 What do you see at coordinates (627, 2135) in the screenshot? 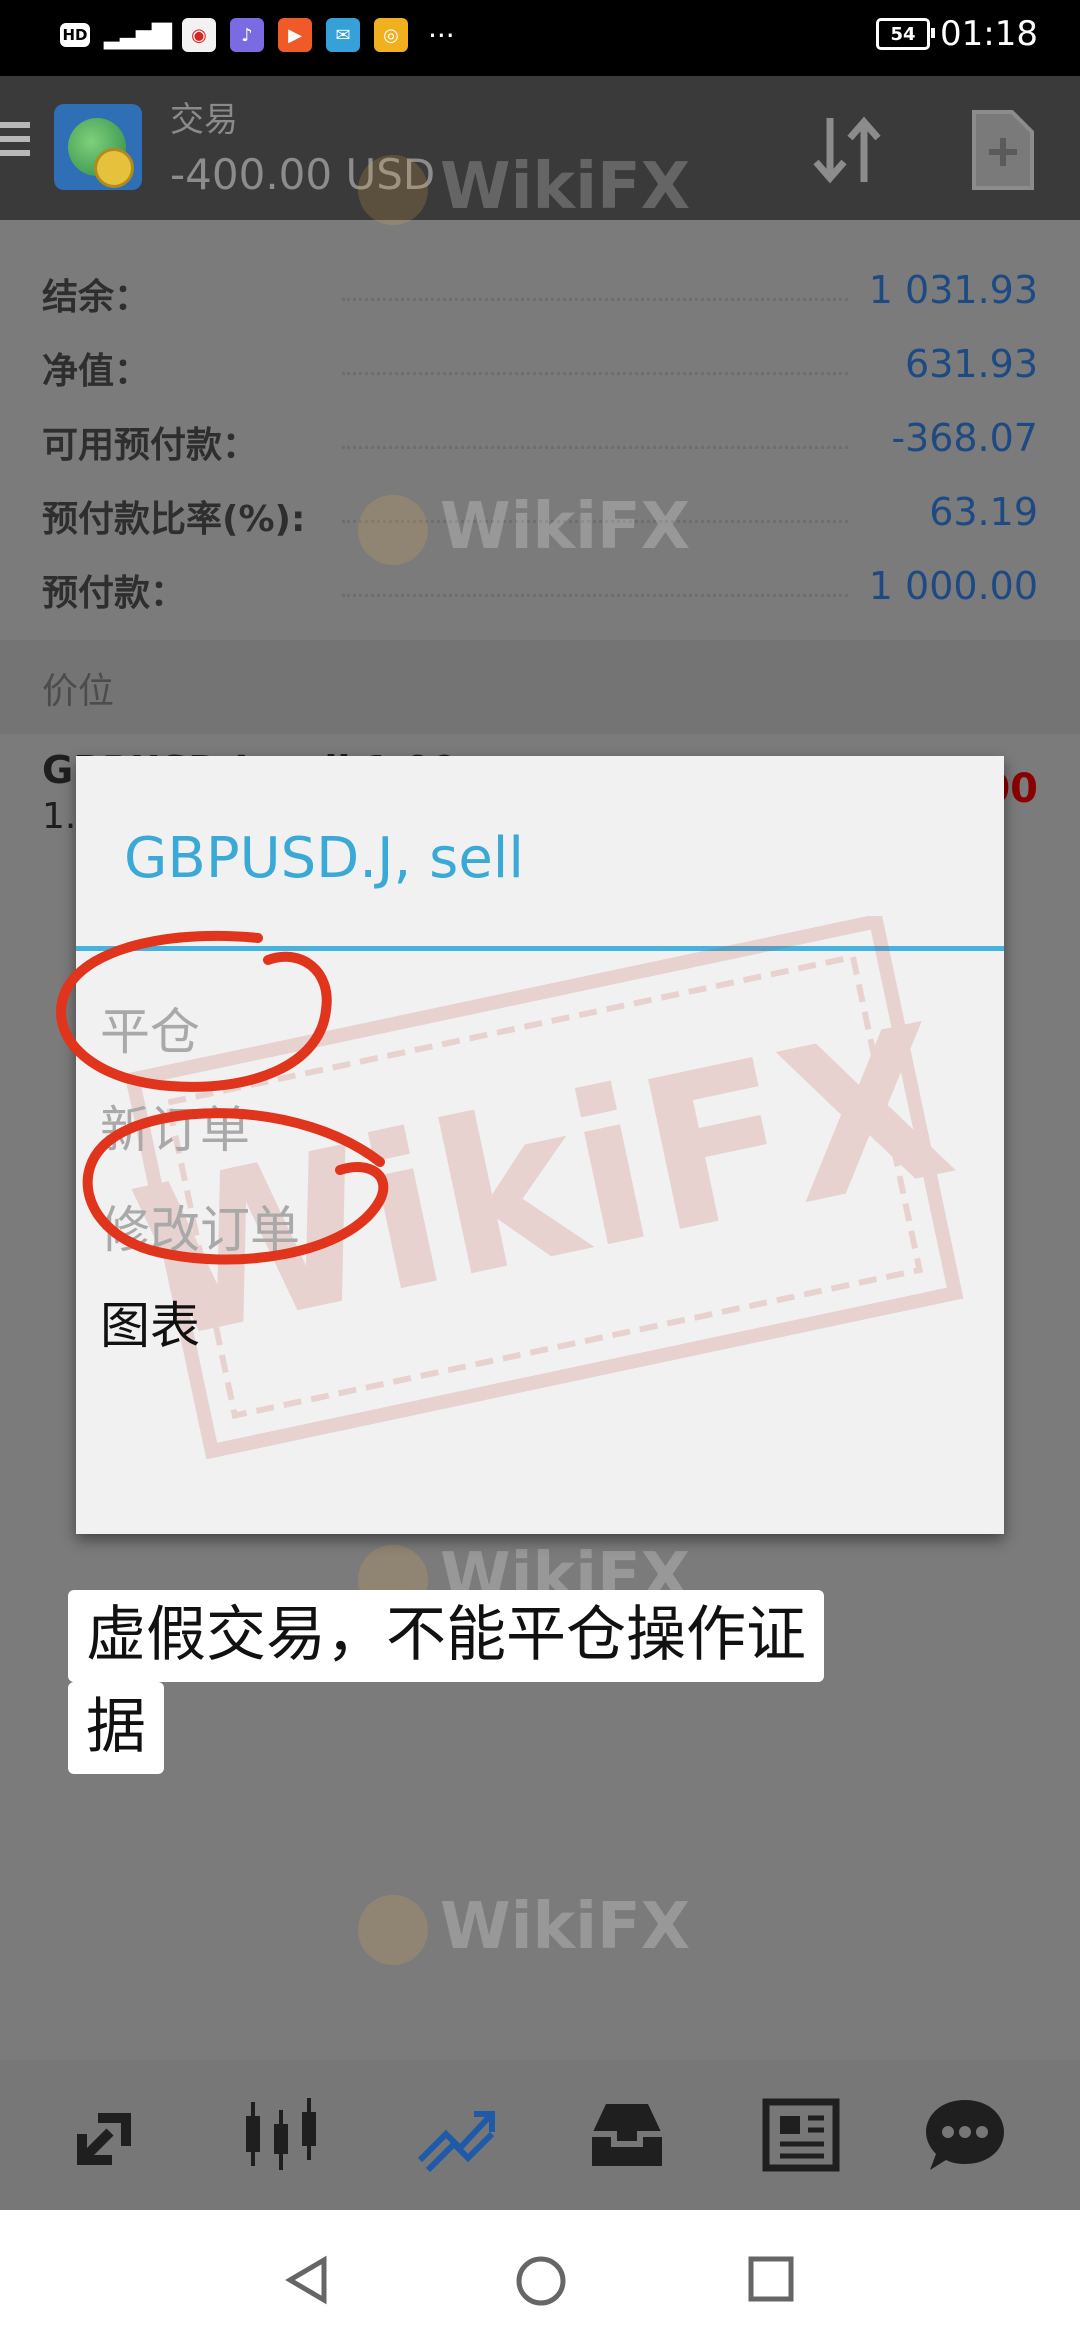
I see `history-icon` at bounding box center [627, 2135].